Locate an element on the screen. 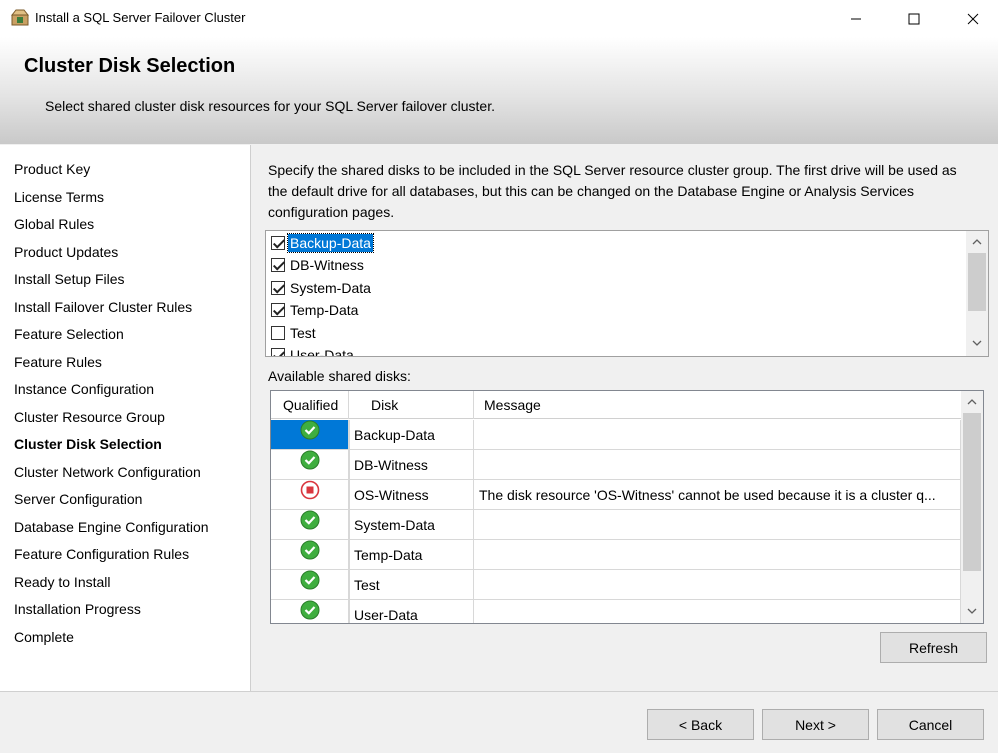 The image size is (998, 753). disk-cell: OS-Witness is located at coordinates (411, 495).